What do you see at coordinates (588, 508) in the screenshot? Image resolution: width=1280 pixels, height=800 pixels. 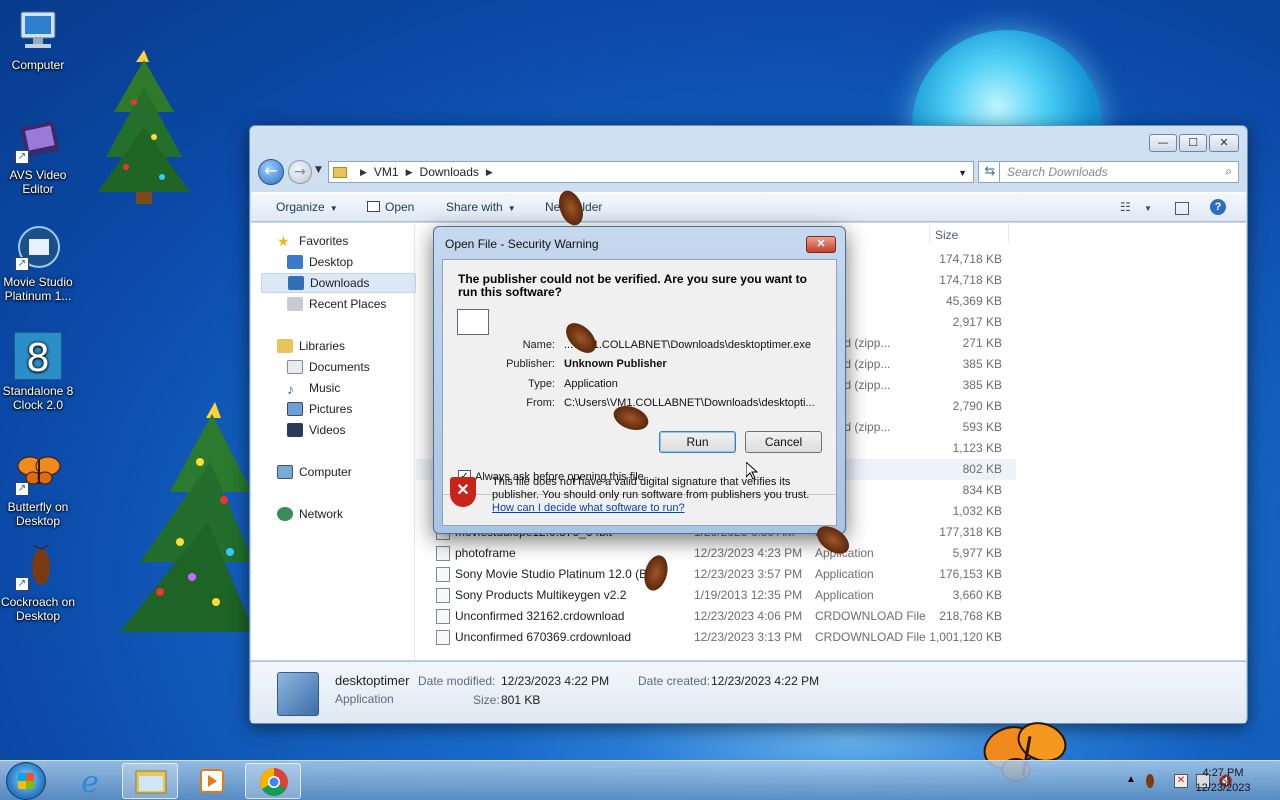 I see `help-link: How can I decide what software to run?` at bounding box center [588, 508].